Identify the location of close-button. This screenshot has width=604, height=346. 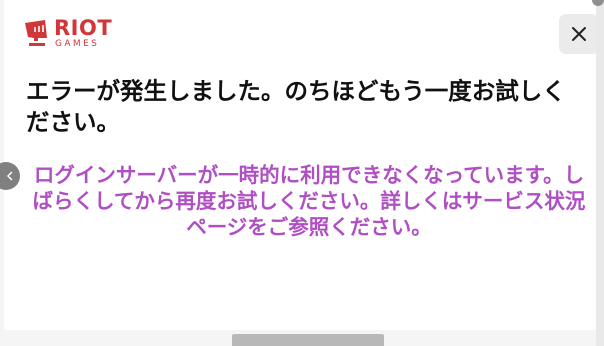
(579, 34).